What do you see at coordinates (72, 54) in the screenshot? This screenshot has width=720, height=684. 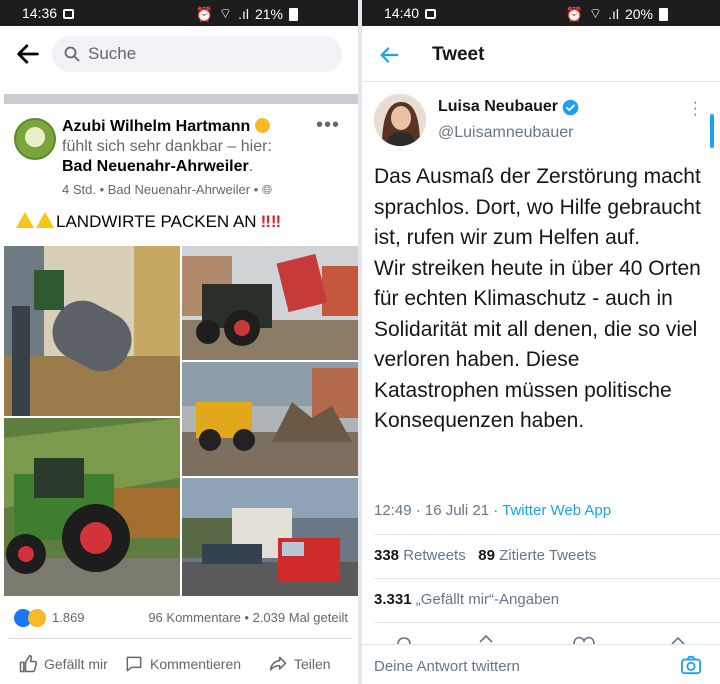 I see `search-icon` at bounding box center [72, 54].